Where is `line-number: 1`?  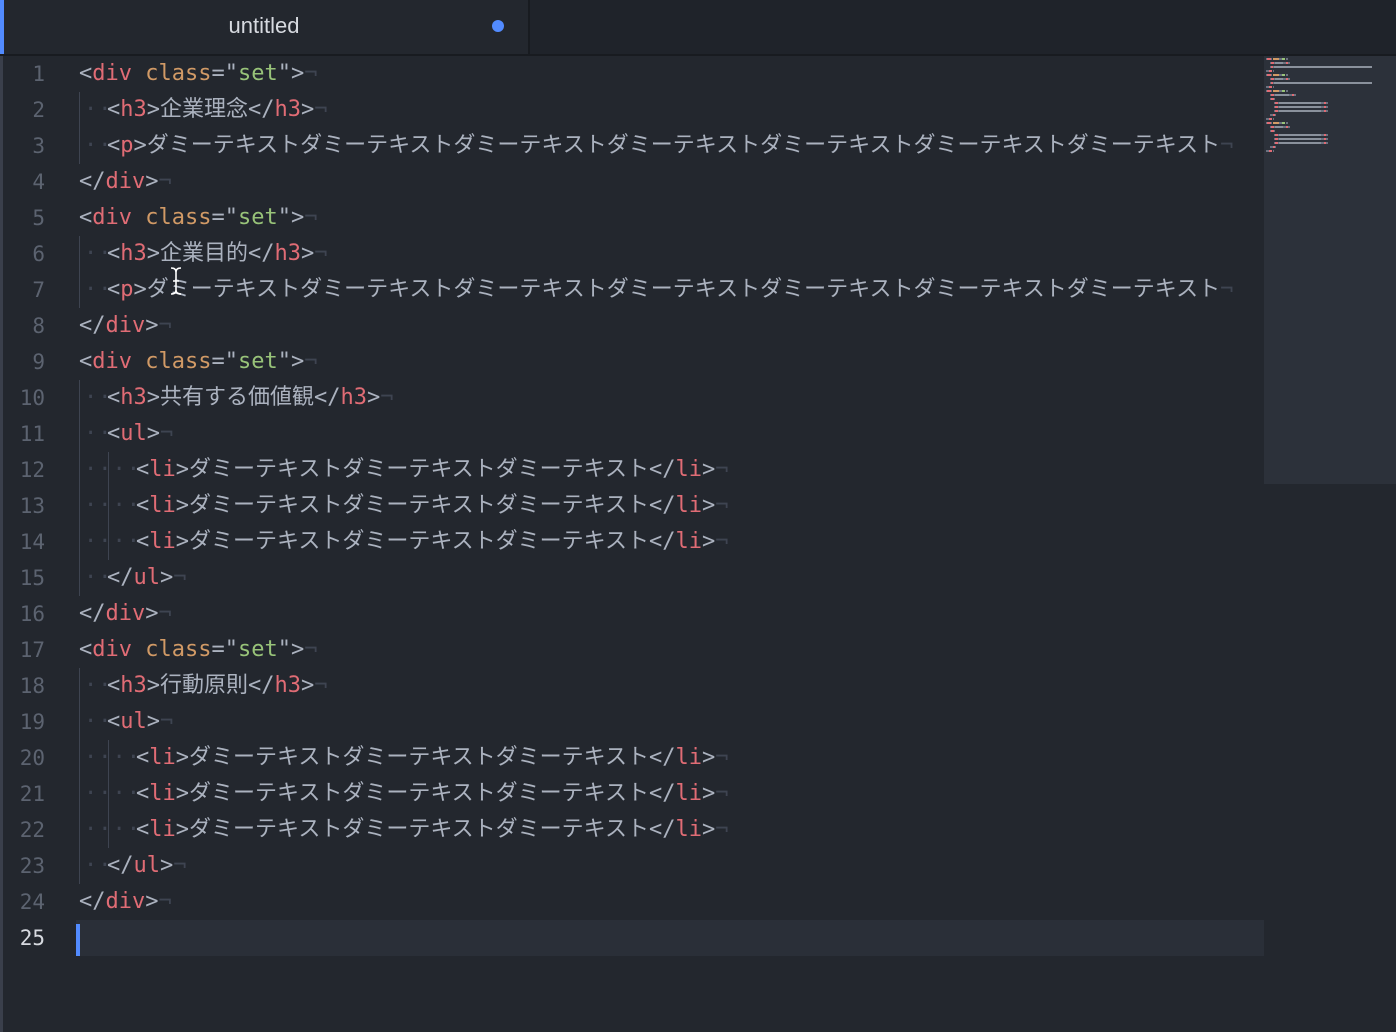 line-number: 1 is located at coordinates (24, 74).